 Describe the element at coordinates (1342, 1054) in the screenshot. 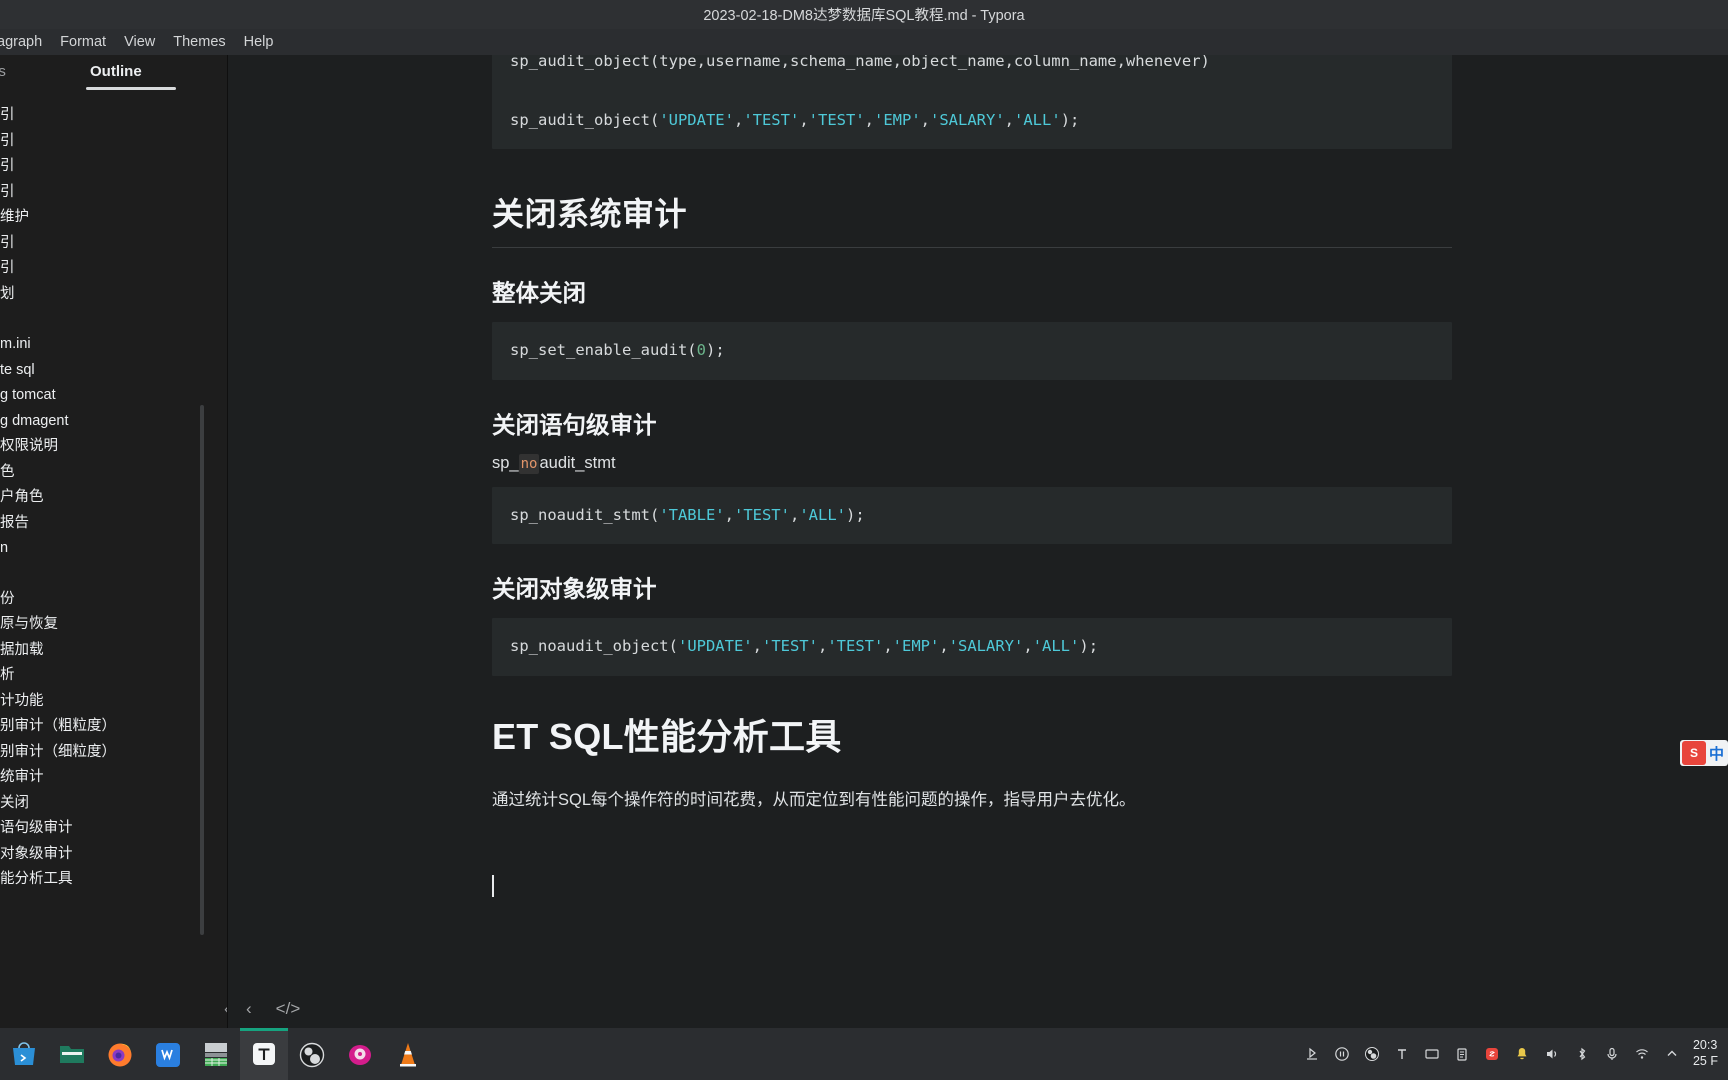

I see `tray-pause-icon` at that location.